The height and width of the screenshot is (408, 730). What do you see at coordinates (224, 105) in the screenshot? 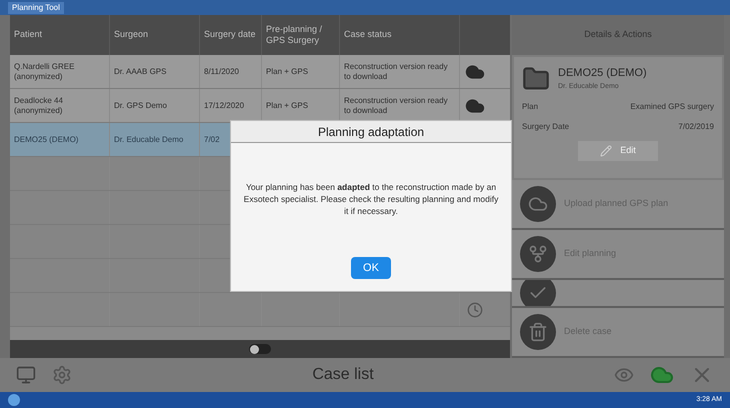
I see `table-cell: 17/12/2020` at bounding box center [224, 105].